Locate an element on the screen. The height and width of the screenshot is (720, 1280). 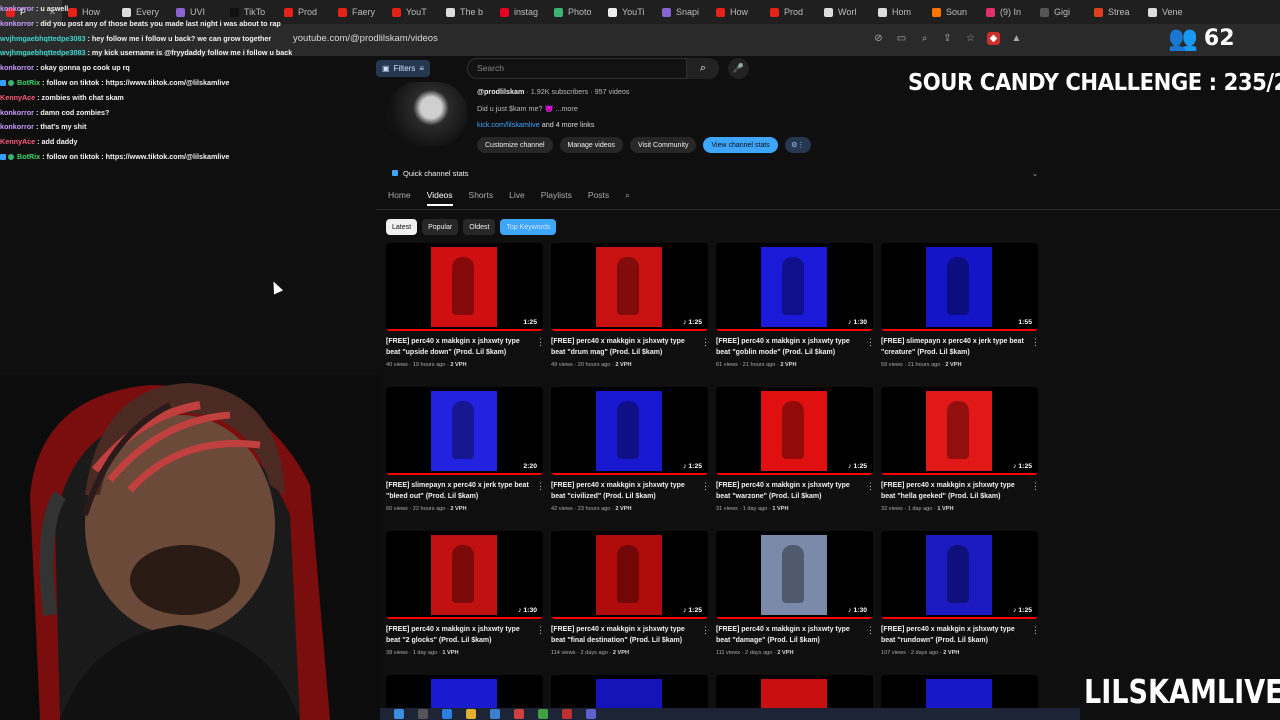
browser-tab: YouTi is located at coordinates (629, 12).